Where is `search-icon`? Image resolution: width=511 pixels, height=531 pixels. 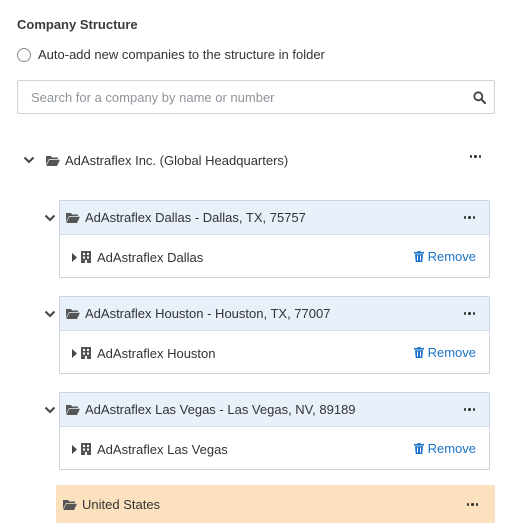
search-icon is located at coordinates (479, 97).